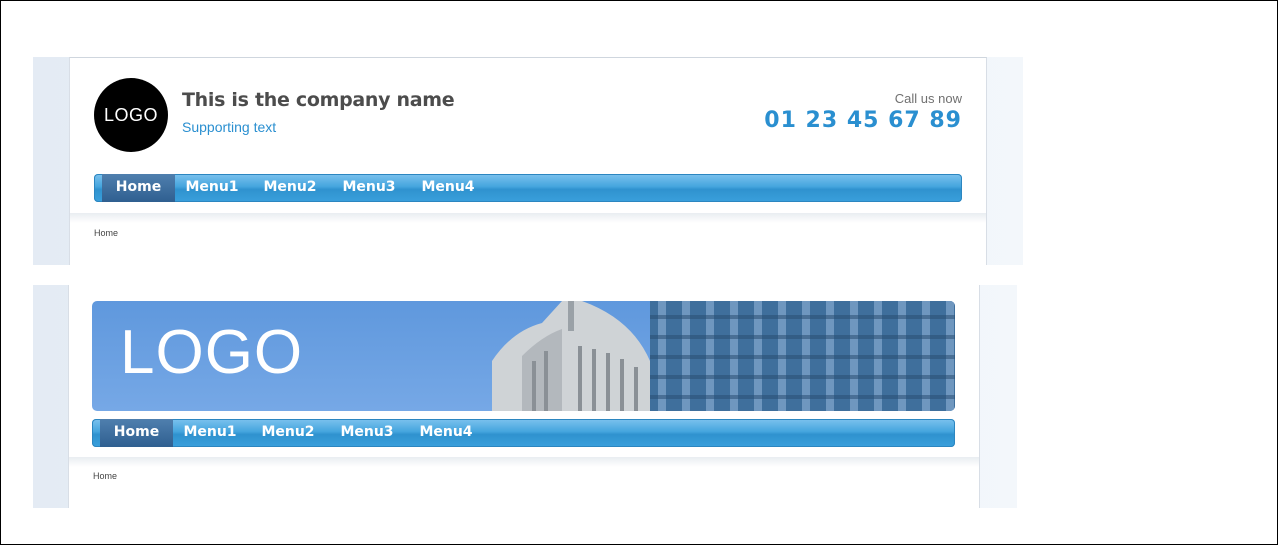 The height and width of the screenshot is (545, 1278). I want to click on logo-circle: LOGO, so click(131, 115).